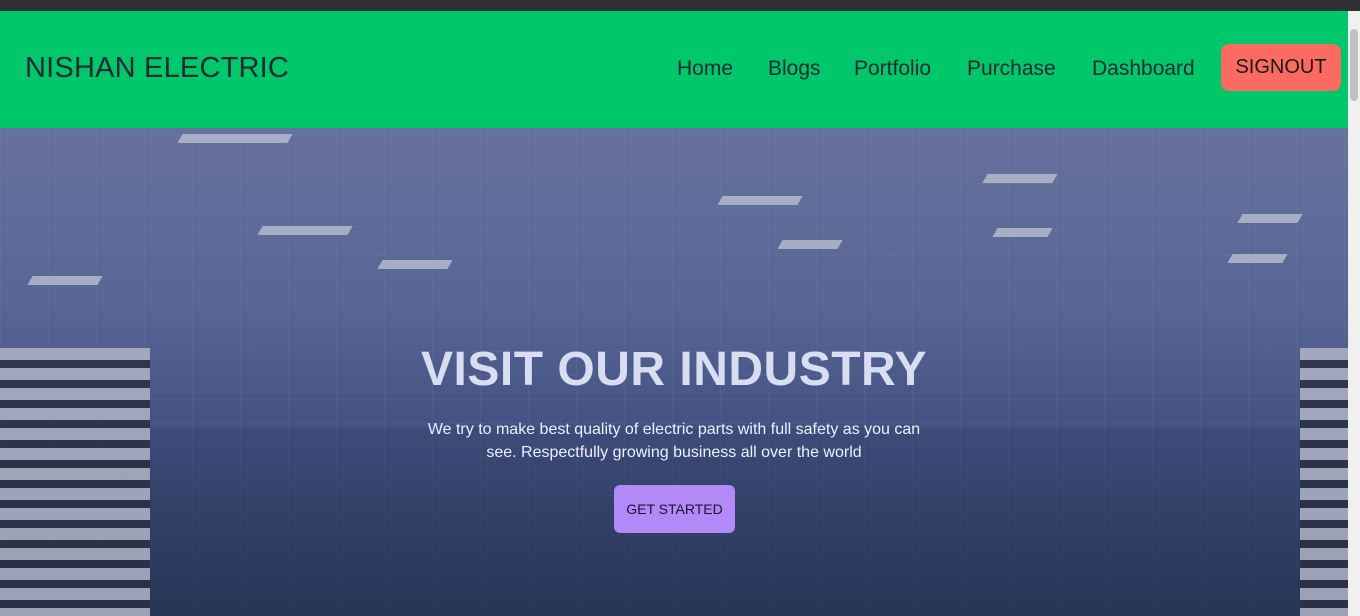 The image size is (1360, 616). Describe the element at coordinates (892, 69) in the screenshot. I see `nav-link-portfolio: Portfolio` at that location.